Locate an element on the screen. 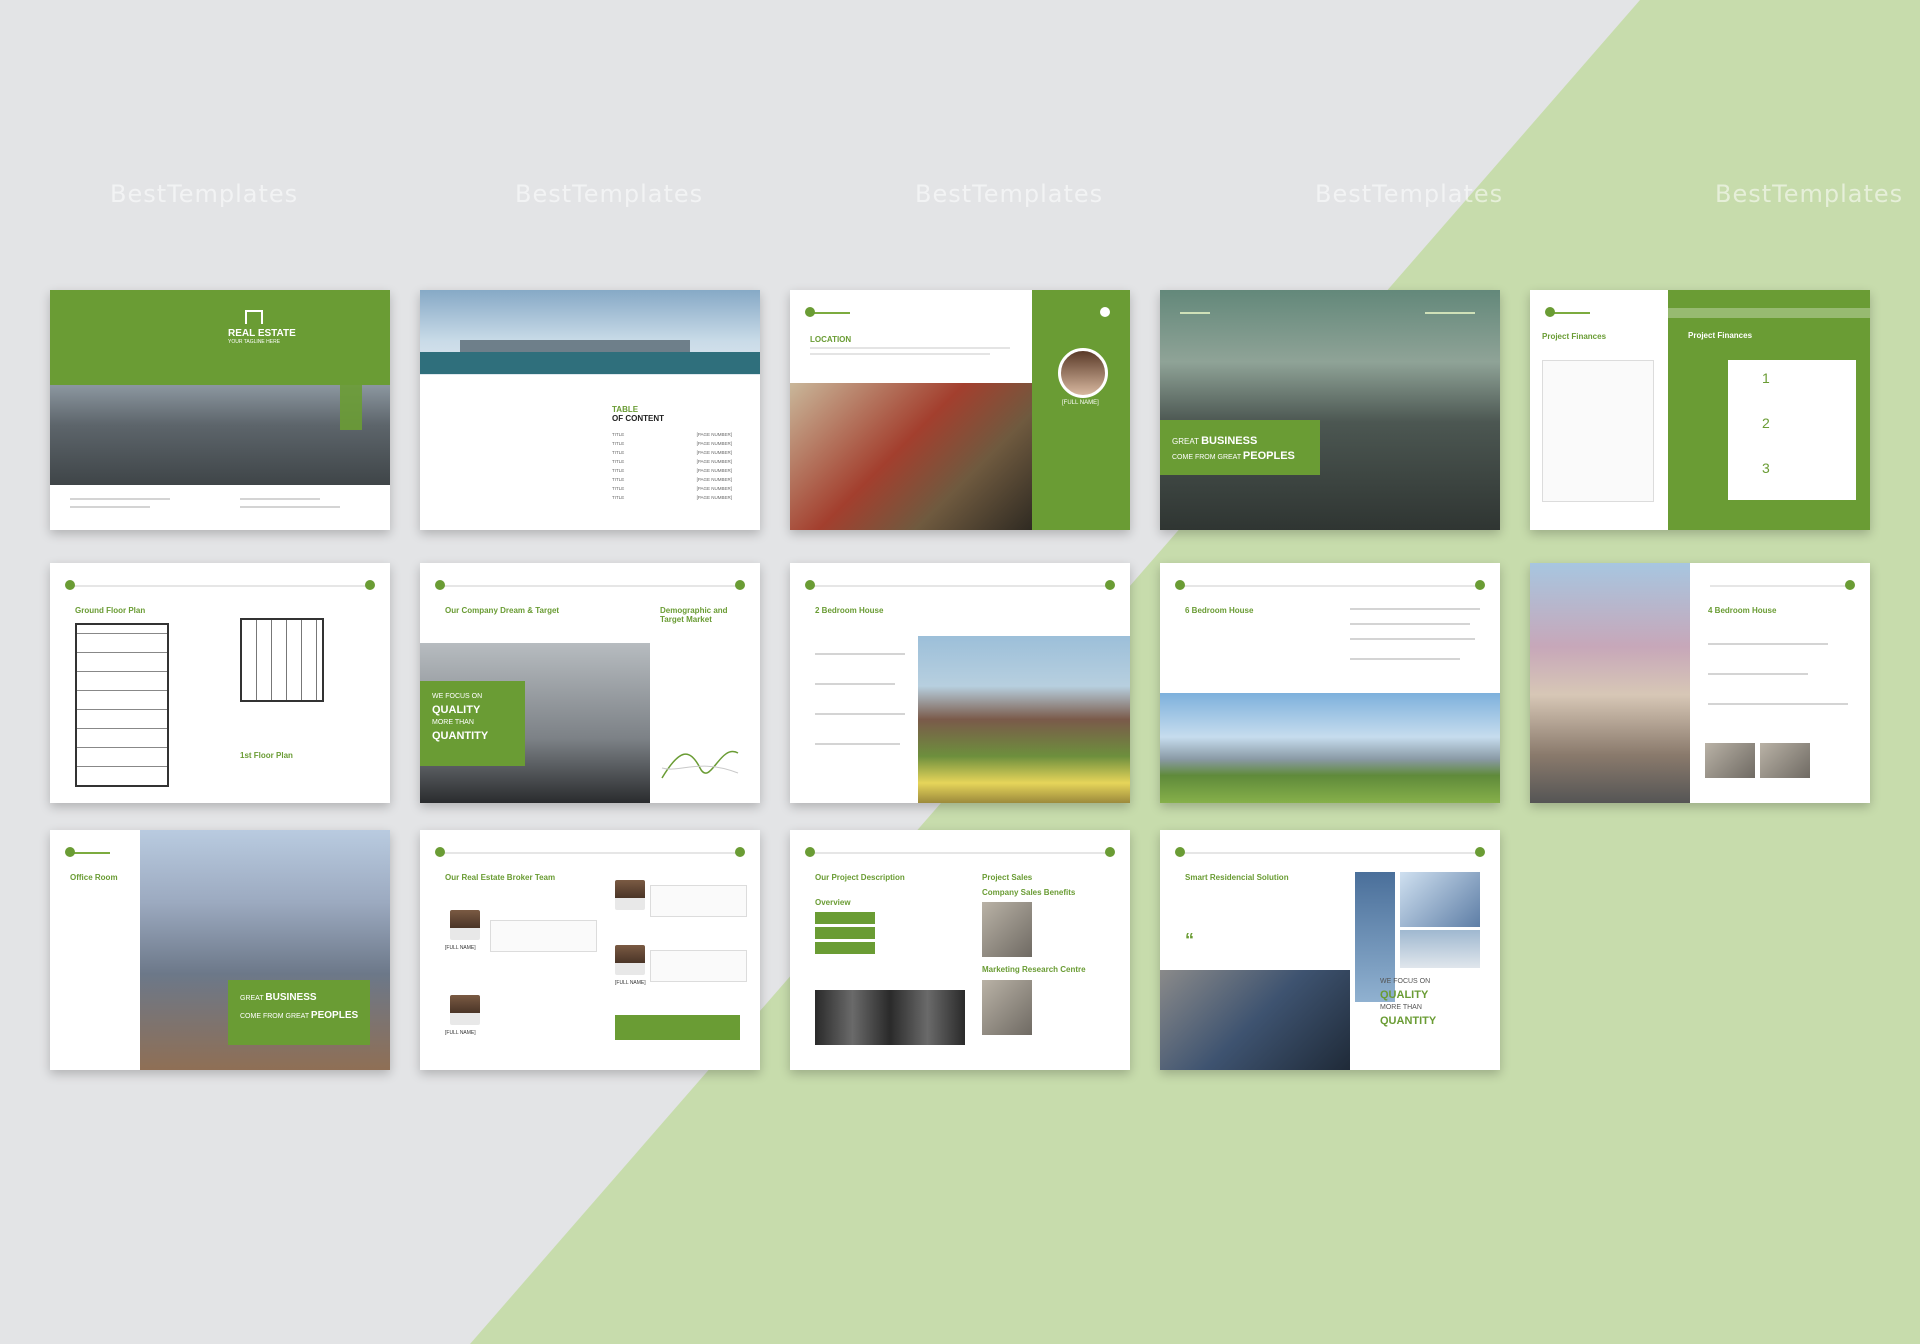  location-heading: LOCATION is located at coordinates (831, 339).